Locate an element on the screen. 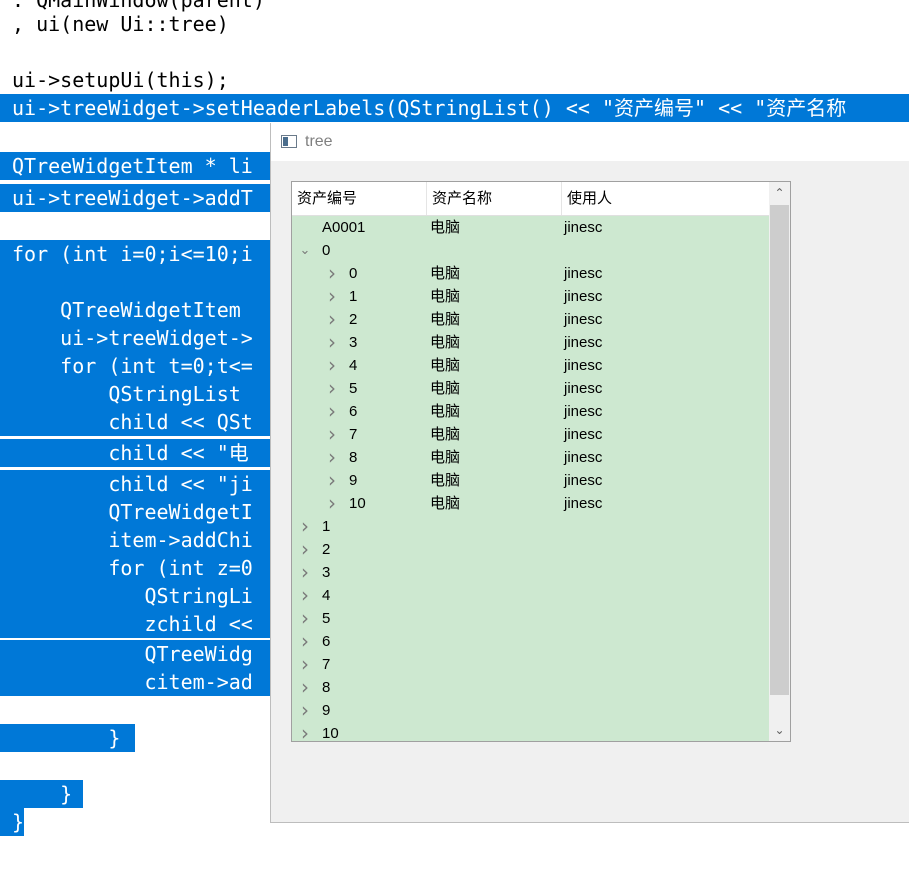  tree-row: › 8 is located at coordinates (530, 687).